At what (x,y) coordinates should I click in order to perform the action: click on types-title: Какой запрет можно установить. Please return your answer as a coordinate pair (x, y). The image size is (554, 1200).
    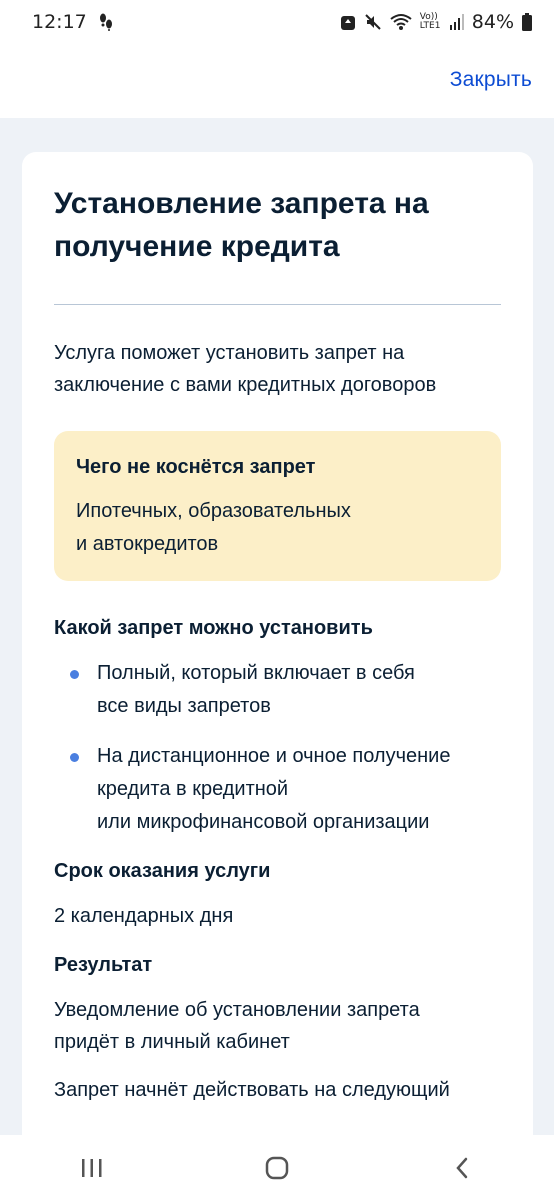
    Looking at the image, I should click on (213, 628).